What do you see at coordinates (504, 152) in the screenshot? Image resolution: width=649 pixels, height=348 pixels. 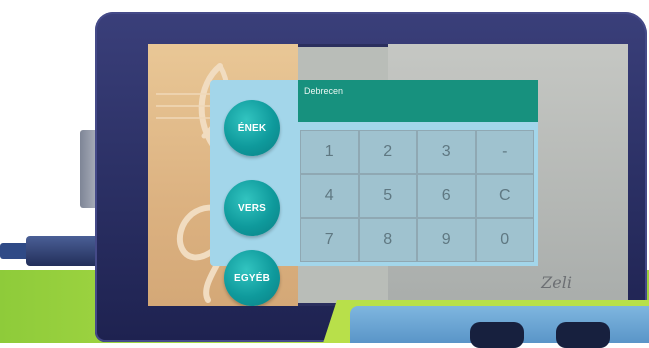 I see `key-dash: -` at bounding box center [504, 152].